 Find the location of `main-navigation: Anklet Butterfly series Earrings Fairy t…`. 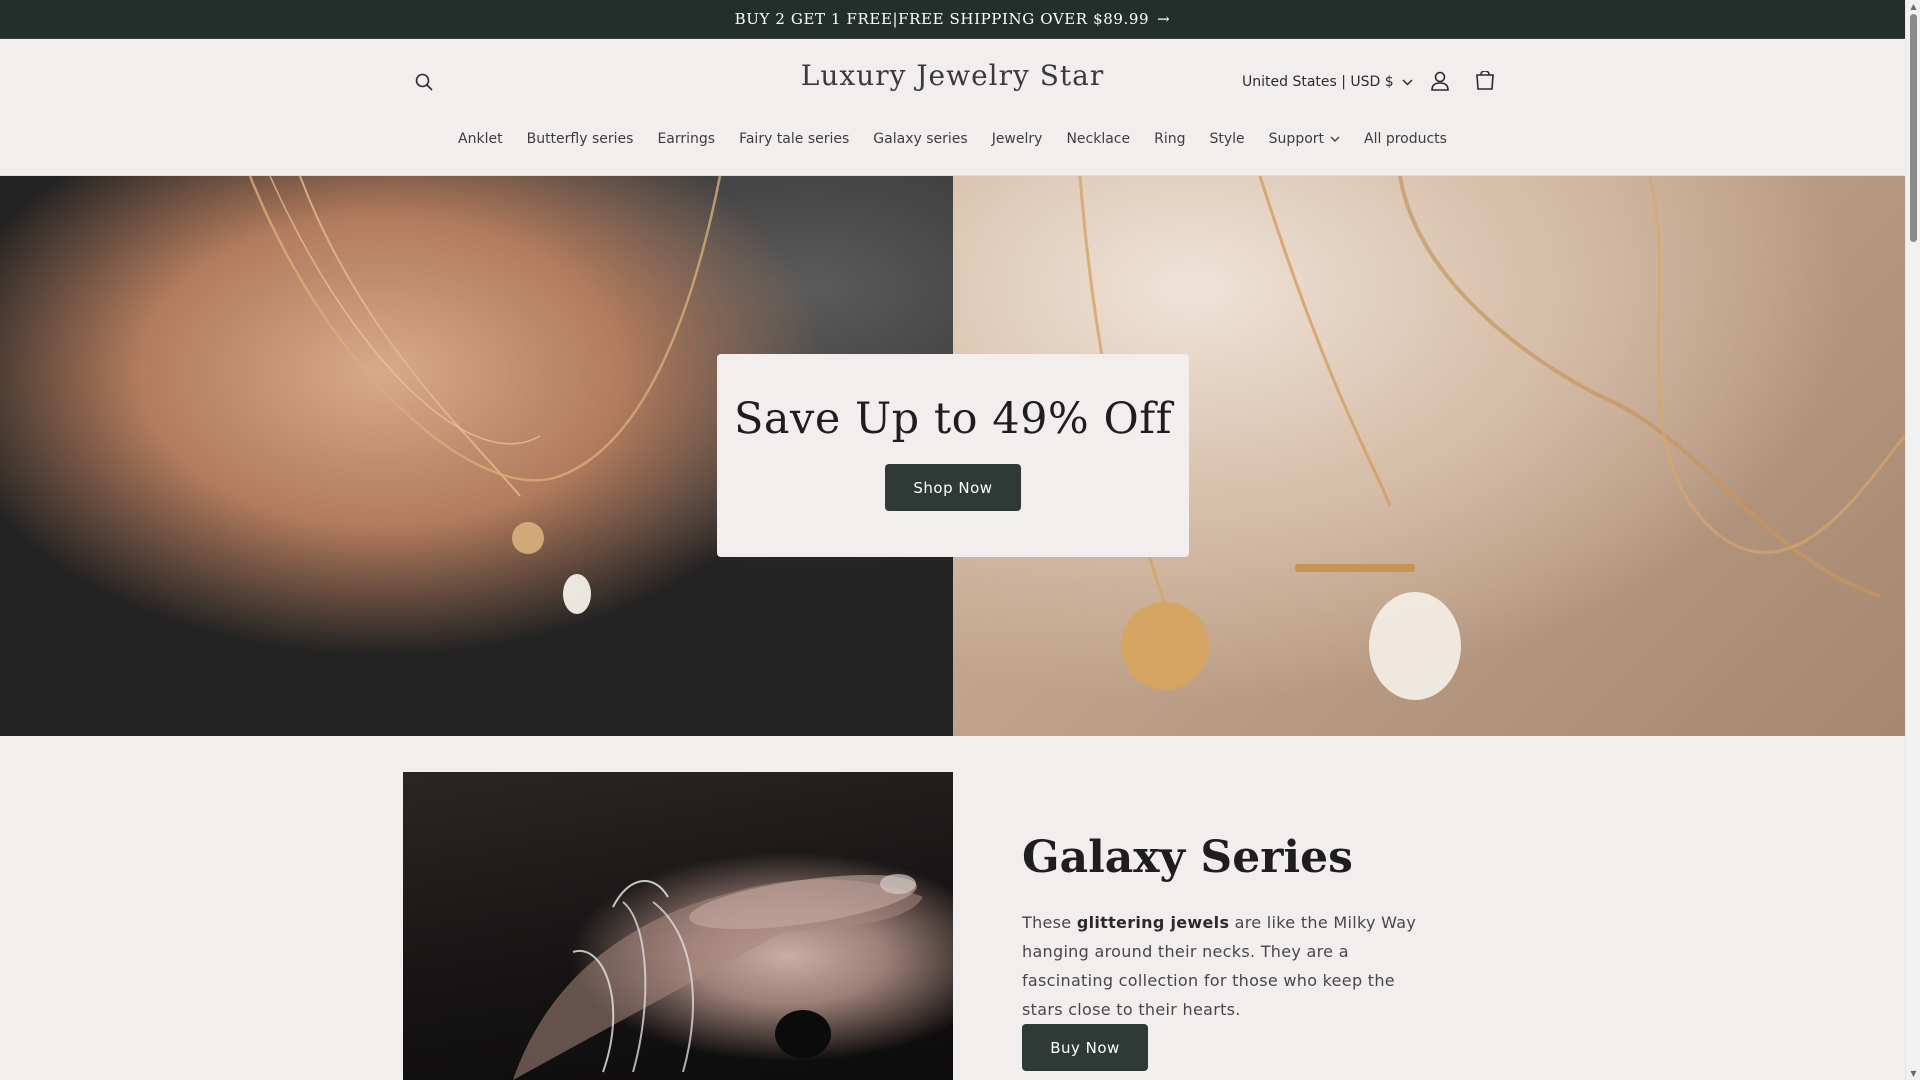

main-navigation: Anklet Butterfly series Earrings Fairy t… is located at coordinates (952, 139).